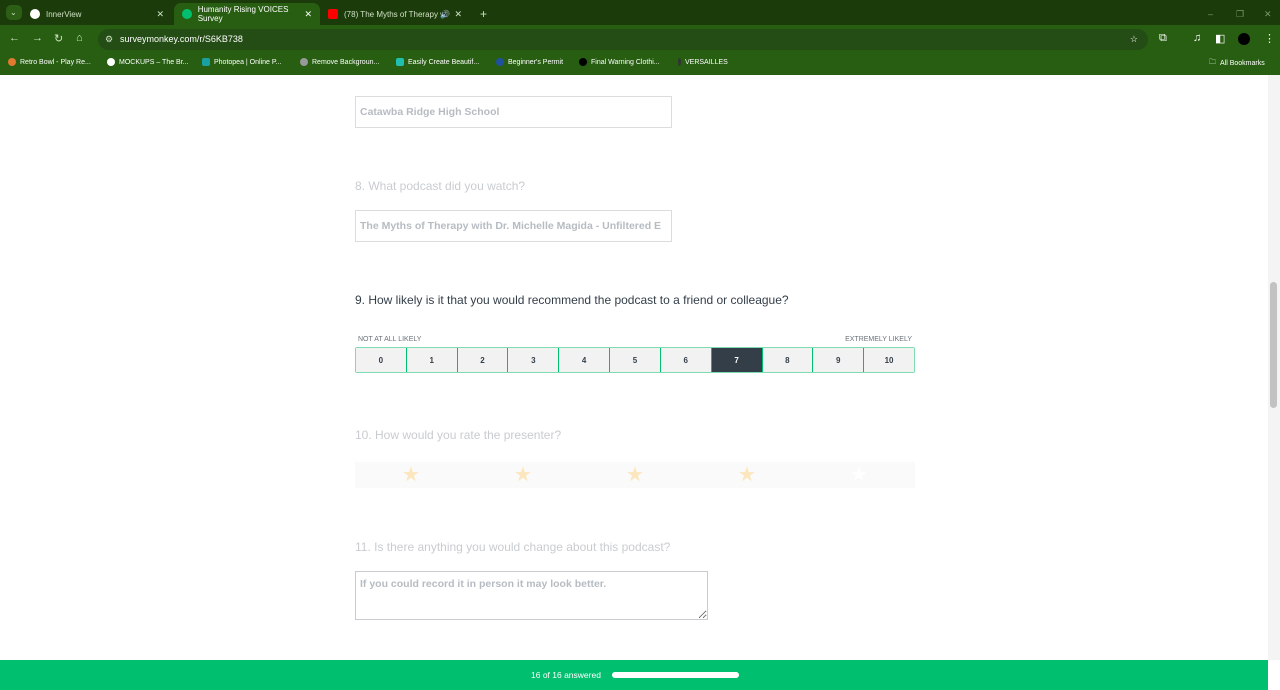  I want to click on minimize-button: –, so click(1210, 14).